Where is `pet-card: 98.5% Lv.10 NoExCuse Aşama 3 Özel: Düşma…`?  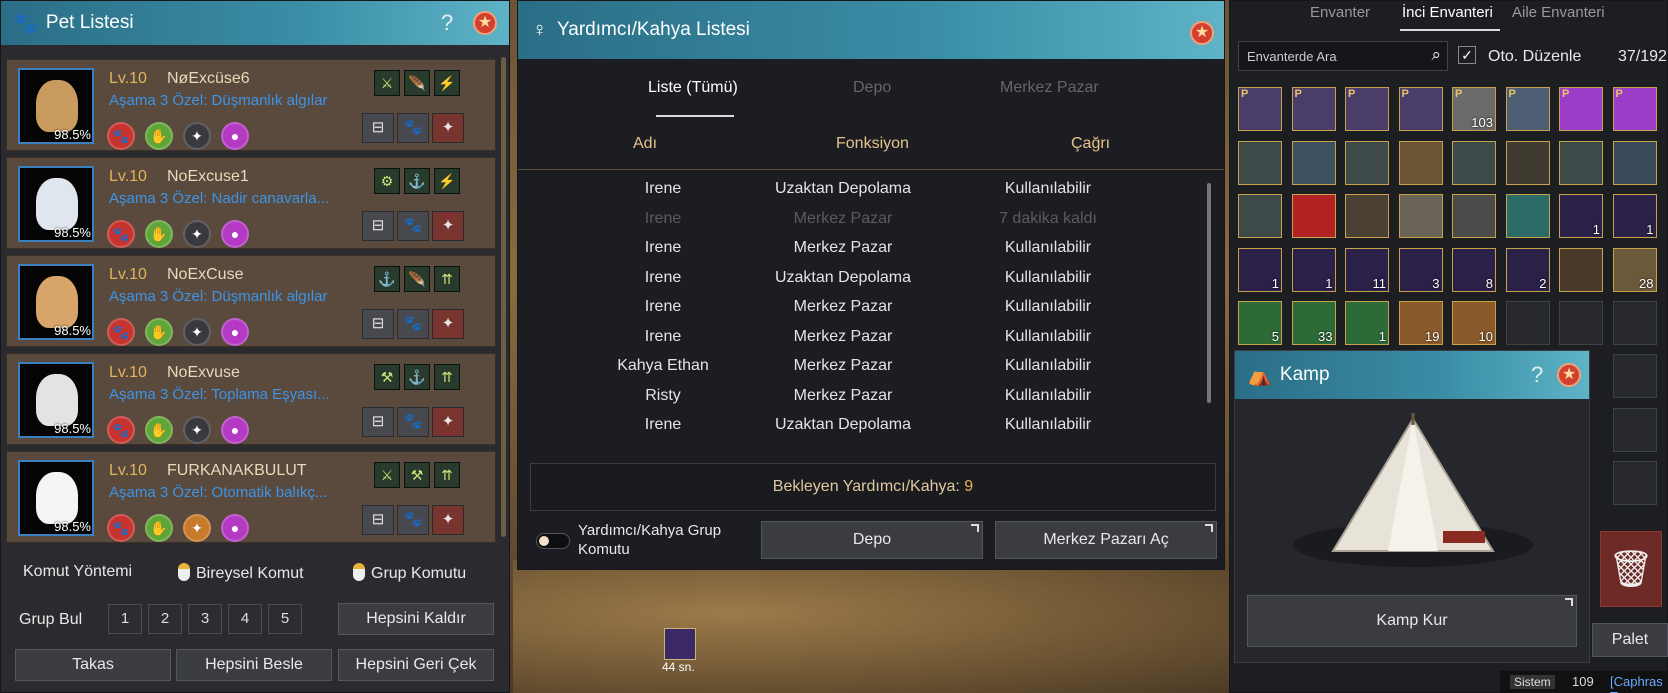 pet-card: 98.5% Lv.10 NoExCuse Aşama 3 Özel: Düşma… is located at coordinates (251, 301).